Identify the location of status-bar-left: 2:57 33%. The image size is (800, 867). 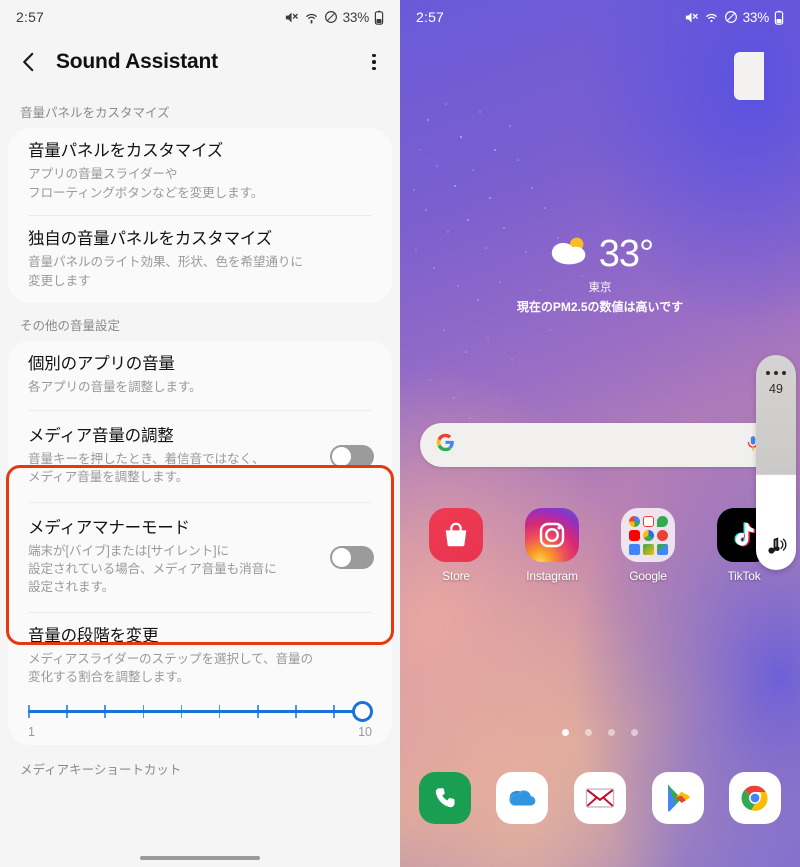
(200, 17).